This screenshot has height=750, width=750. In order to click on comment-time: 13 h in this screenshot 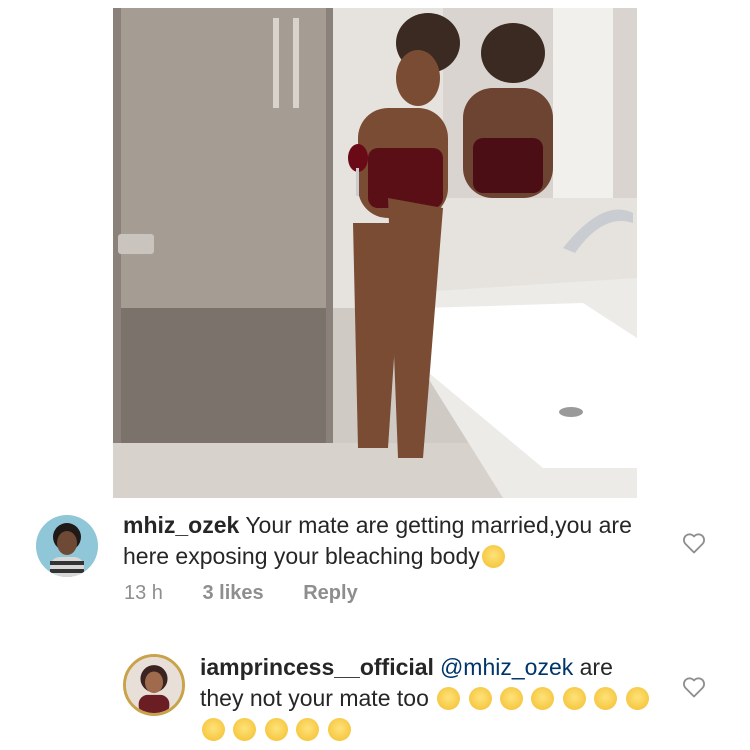, I will do `click(143, 593)`.